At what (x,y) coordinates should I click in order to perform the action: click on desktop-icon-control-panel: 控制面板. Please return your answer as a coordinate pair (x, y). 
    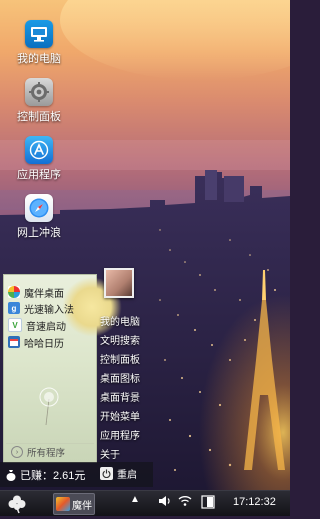
    Looking at the image, I should click on (39, 101).